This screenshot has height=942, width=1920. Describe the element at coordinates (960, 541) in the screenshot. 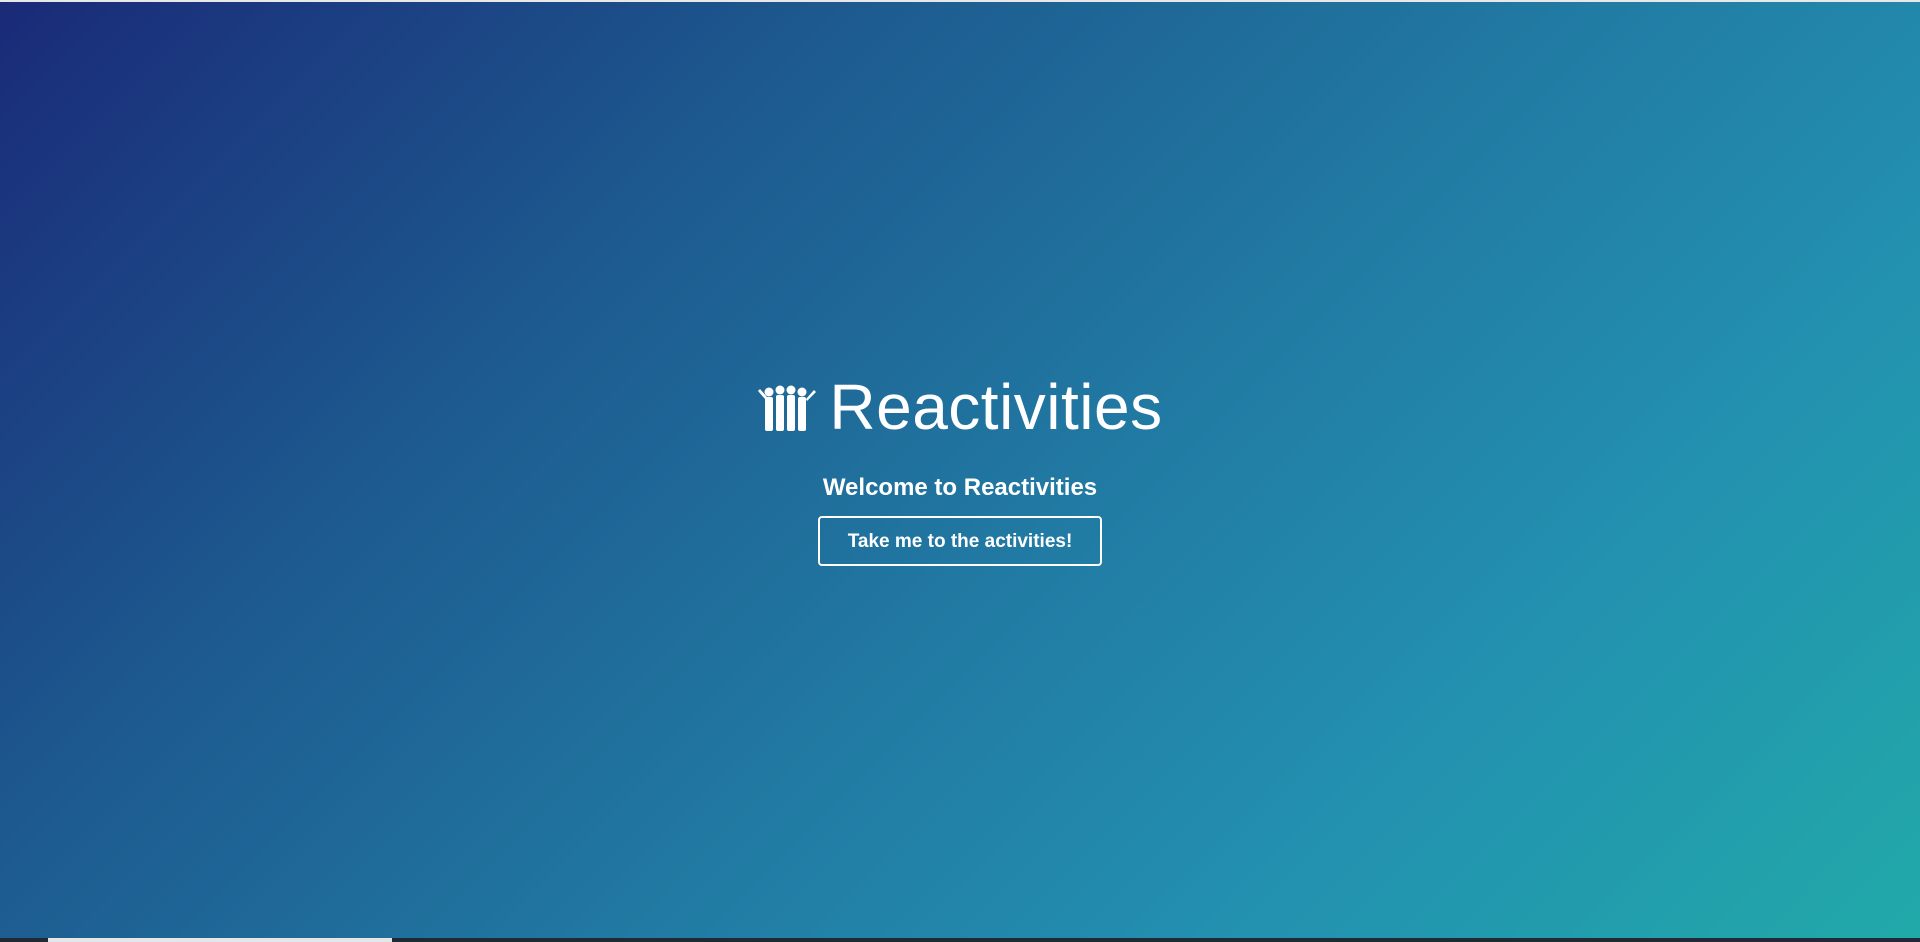

I see `take-me-to-activities-button: Take me to the activities!` at that location.